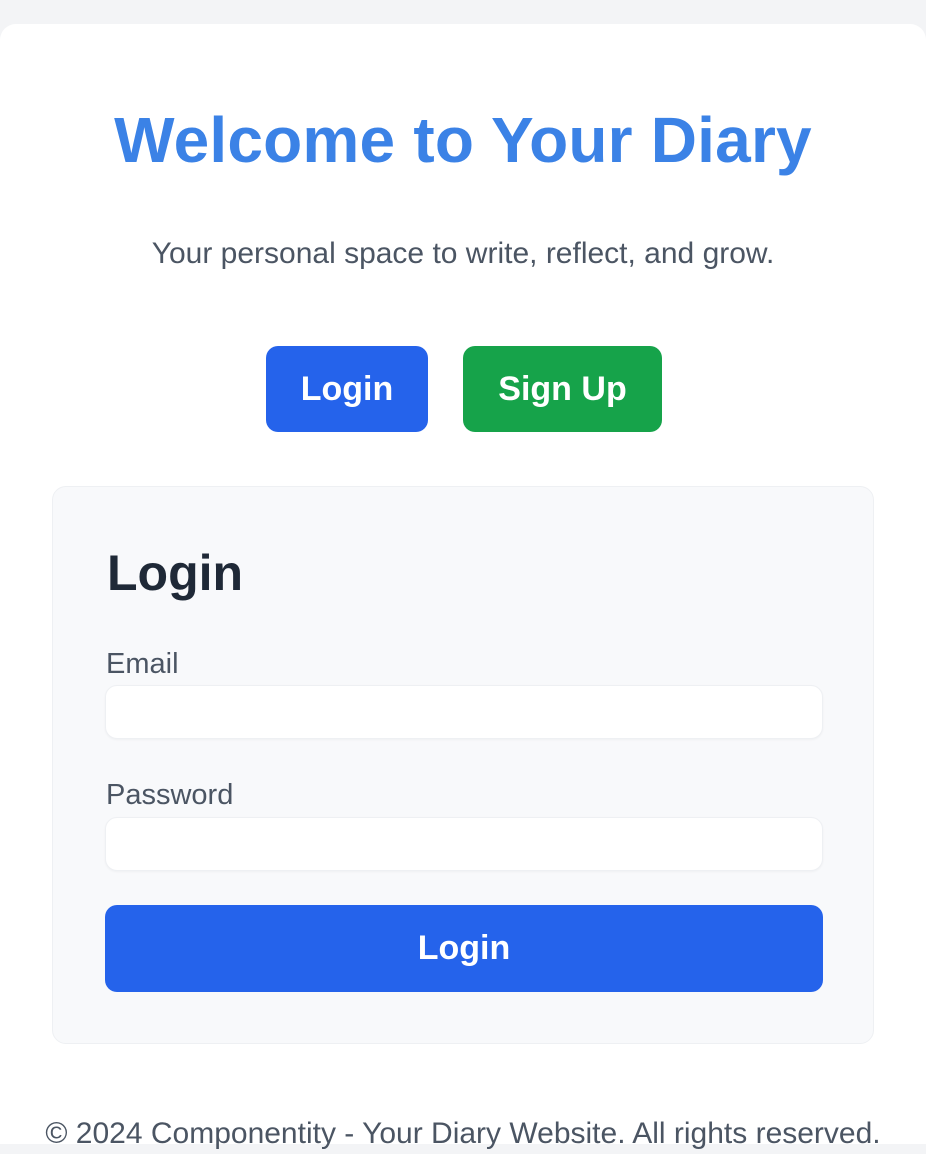  What do you see at coordinates (464, 712) in the screenshot?
I see `email-field` at bounding box center [464, 712].